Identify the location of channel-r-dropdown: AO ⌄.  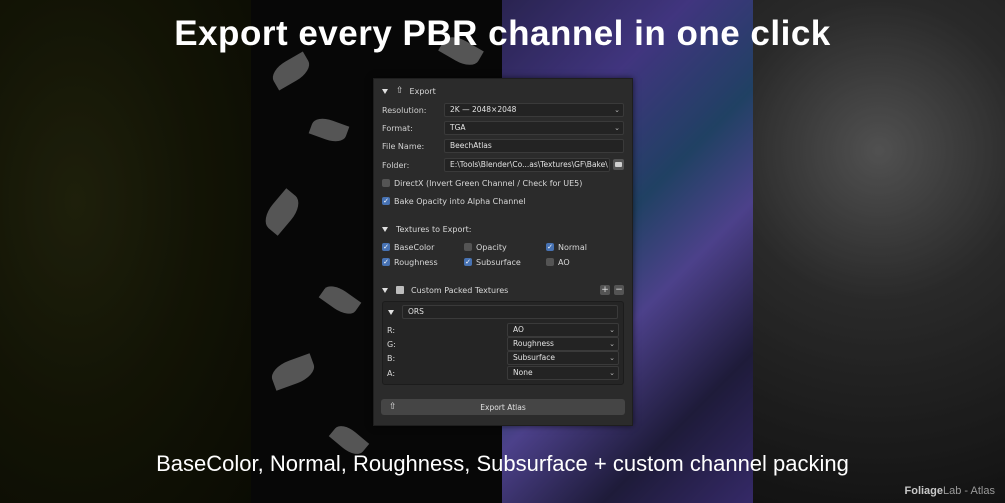
(563, 330).